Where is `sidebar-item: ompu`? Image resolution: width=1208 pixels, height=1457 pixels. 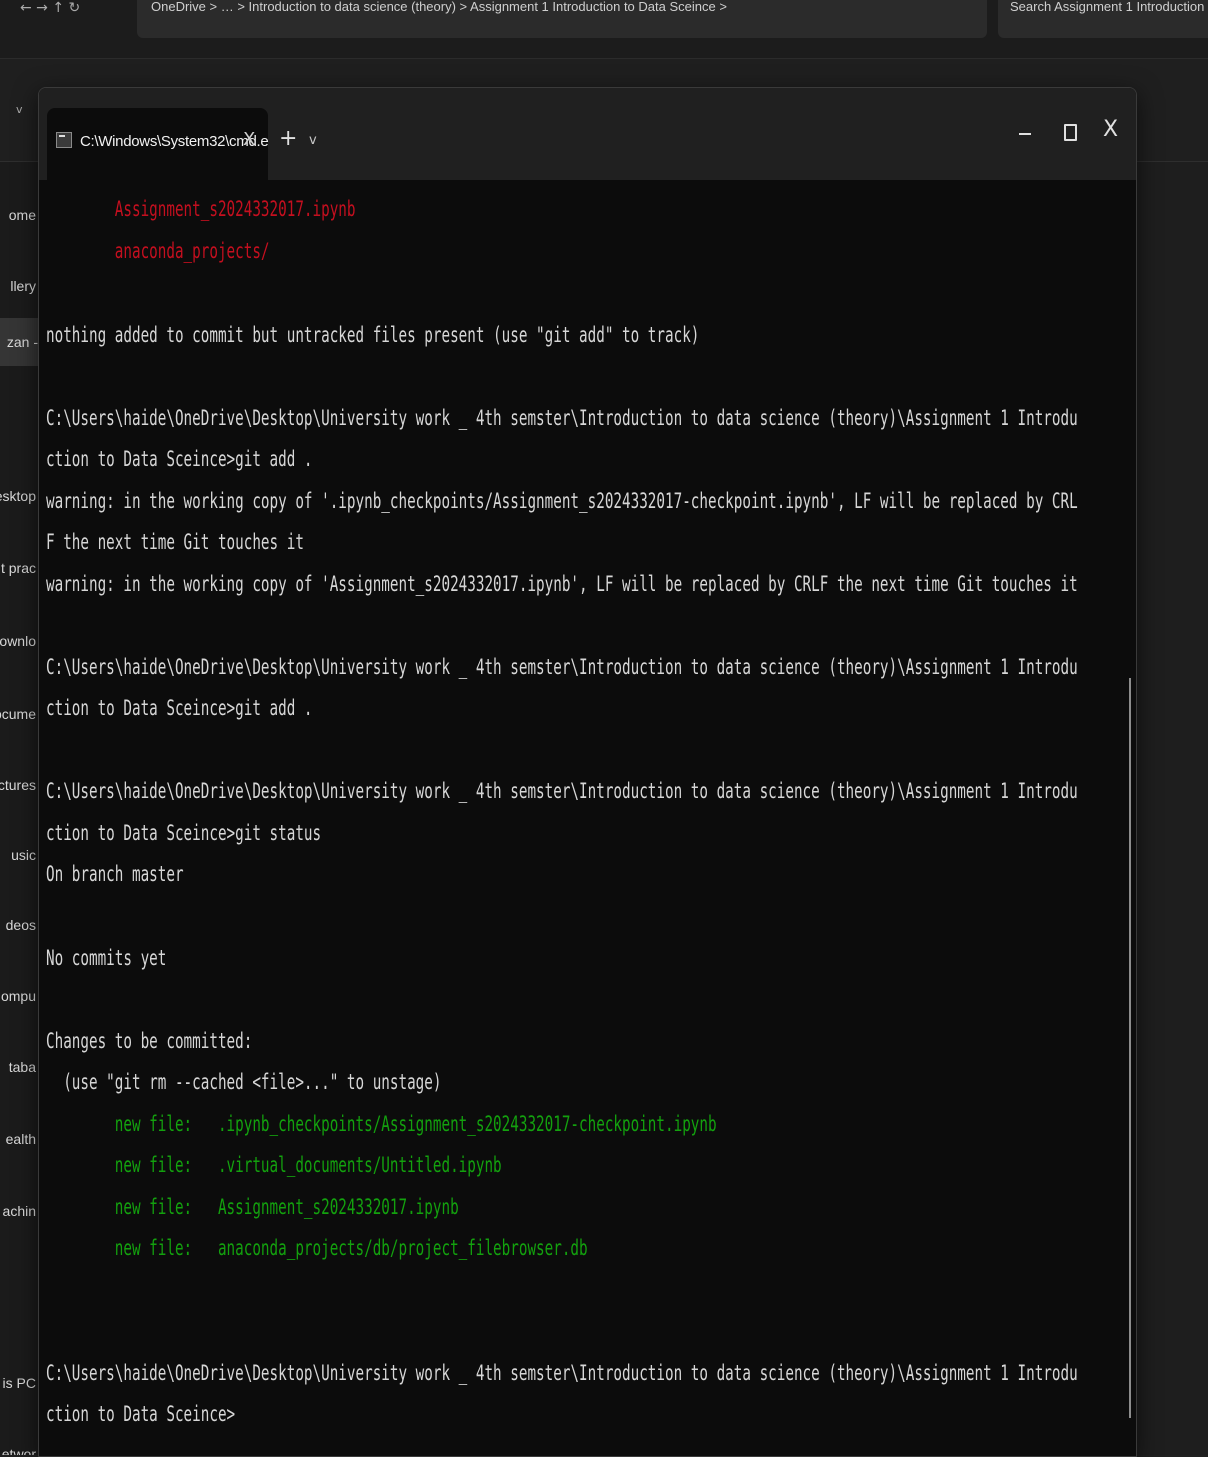
sidebar-item: ompu is located at coordinates (18, 996).